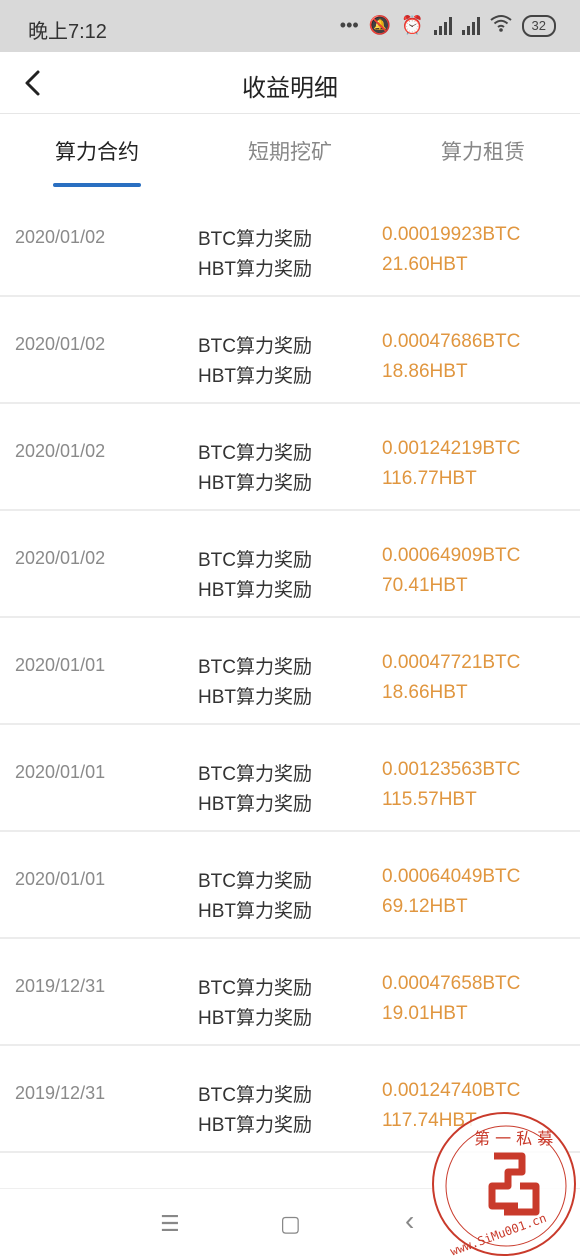  What do you see at coordinates (412, 25) in the screenshot?
I see `alarm-icon: ⏰` at bounding box center [412, 25].